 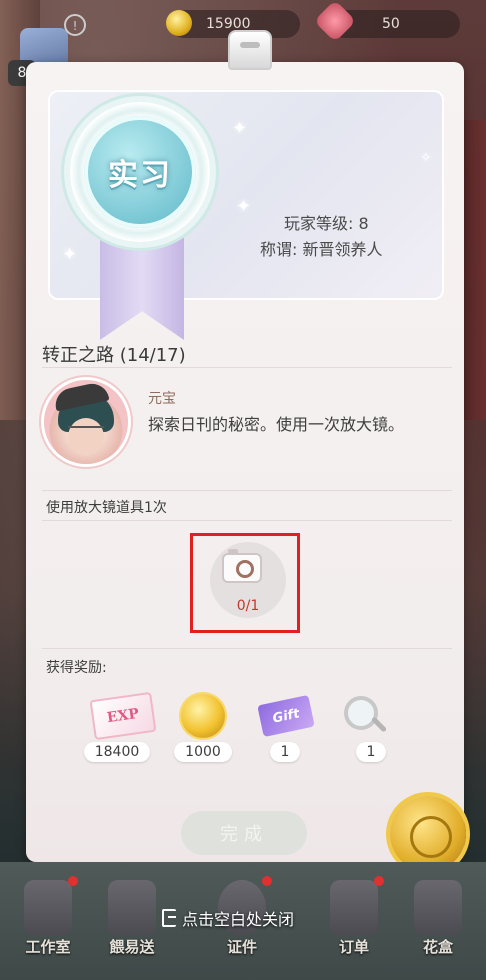 What do you see at coordinates (353, 947) in the screenshot?
I see `nav-label: 订单` at bounding box center [353, 947].